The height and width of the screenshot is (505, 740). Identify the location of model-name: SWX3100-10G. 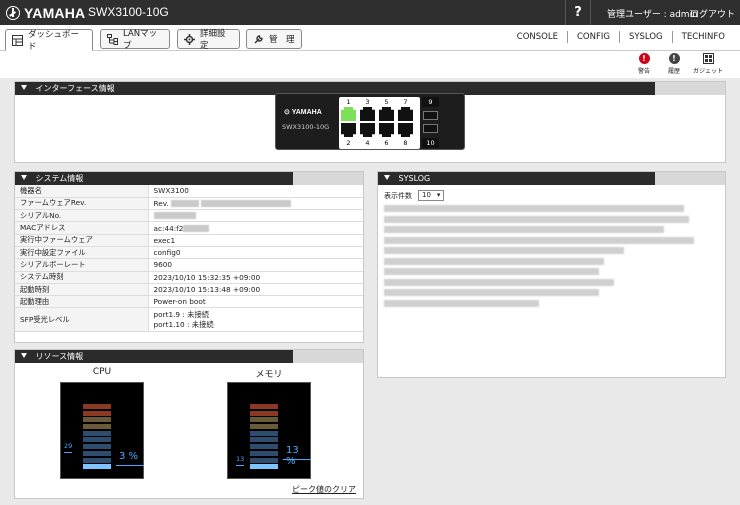
(128, 12).